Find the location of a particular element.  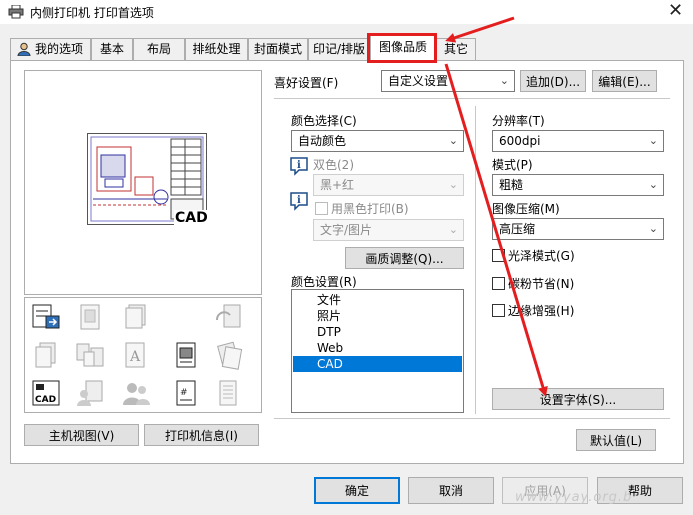

favorites-label: 喜好设置(F) is located at coordinates (306, 83).